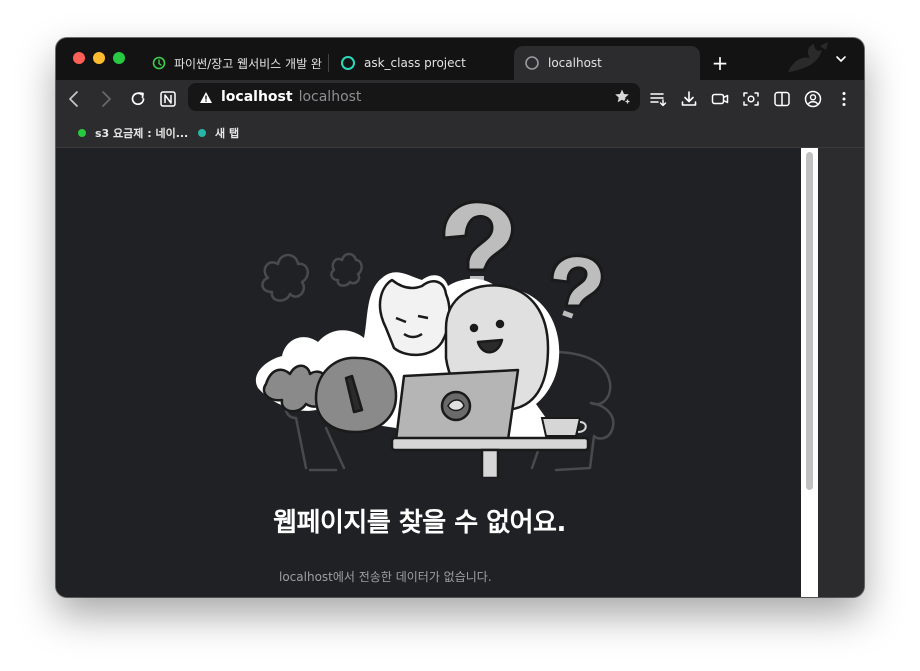  What do you see at coordinates (330, 97) in the screenshot?
I see `url-path: localhost` at bounding box center [330, 97].